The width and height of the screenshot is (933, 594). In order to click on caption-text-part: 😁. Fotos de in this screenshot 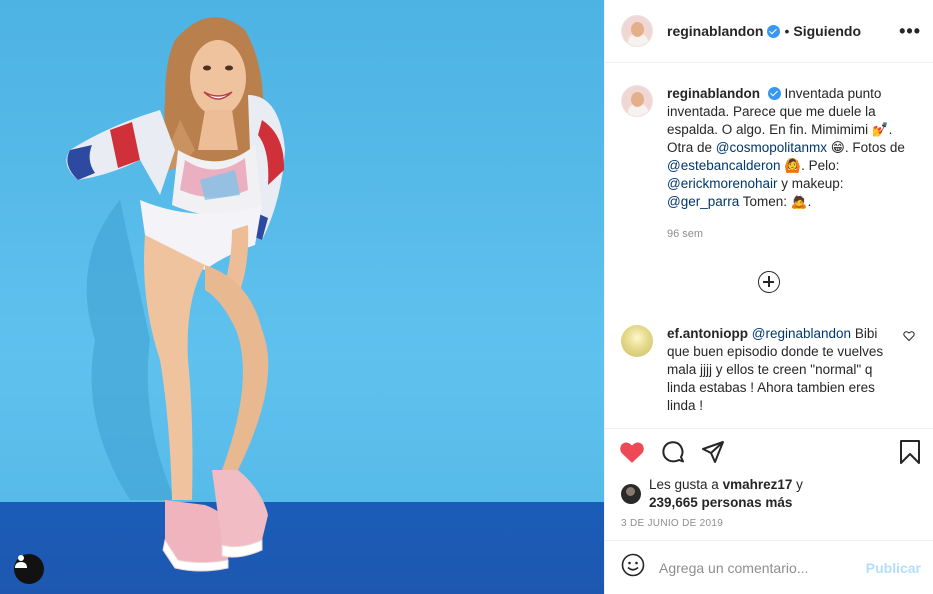, I will do `click(866, 147)`.